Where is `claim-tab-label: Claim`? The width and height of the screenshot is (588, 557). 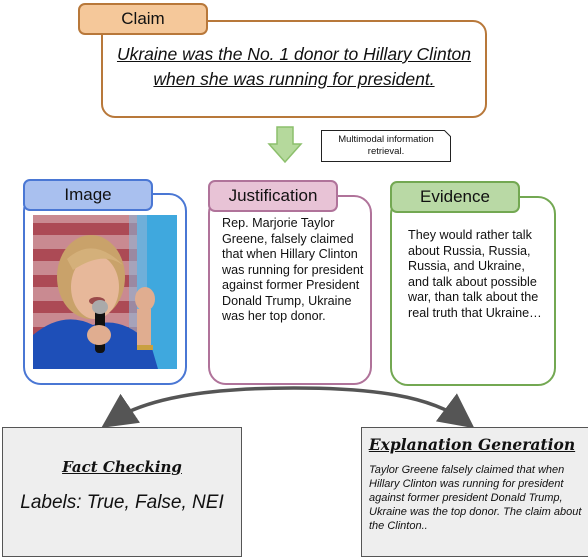
claim-tab-label: Claim is located at coordinates (143, 18).